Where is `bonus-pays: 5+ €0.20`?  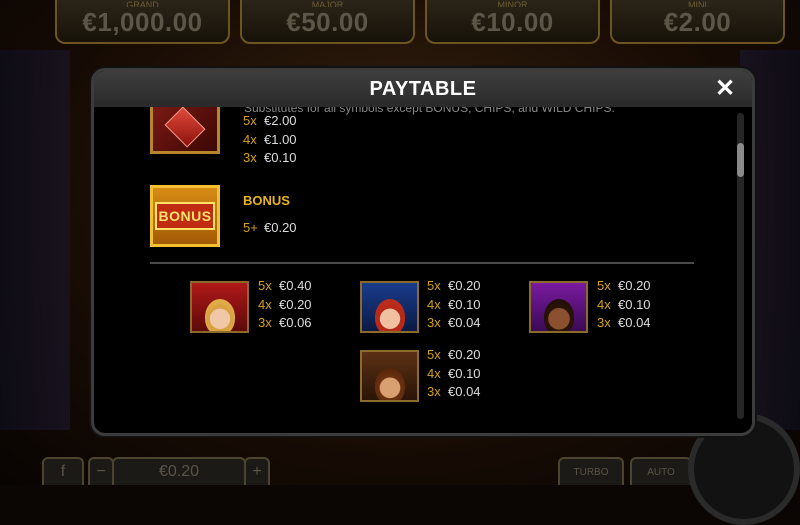 bonus-pays: 5+ €0.20 is located at coordinates (270, 228).